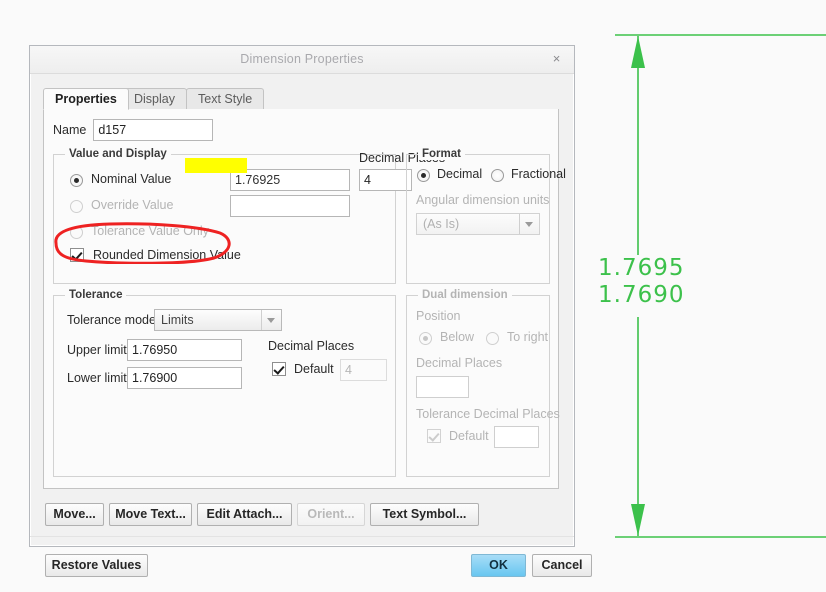 The width and height of the screenshot is (826, 592). I want to click on angular-units-value: (As Is), so click(441, 224).